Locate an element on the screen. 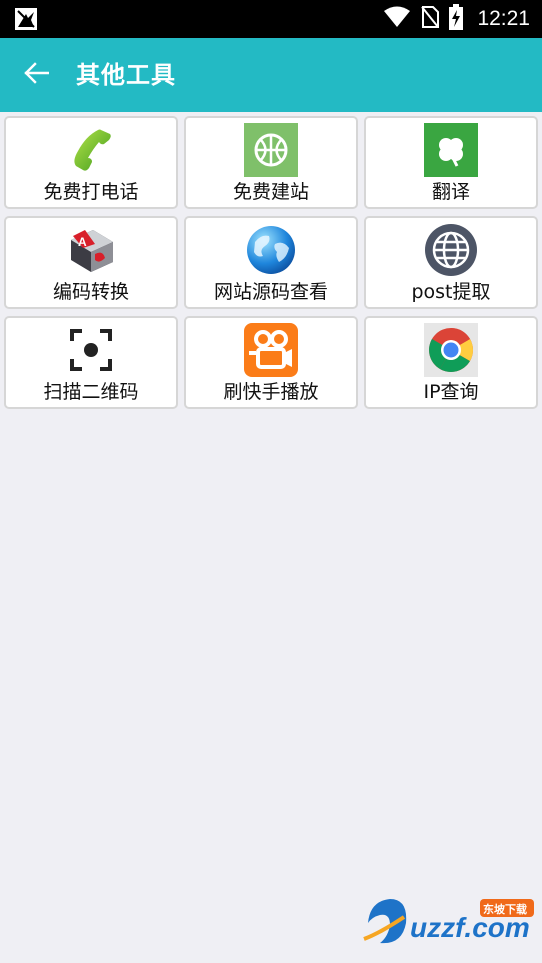  tool-ip-lookup: IP查询 is located at coordinates (451, 362).